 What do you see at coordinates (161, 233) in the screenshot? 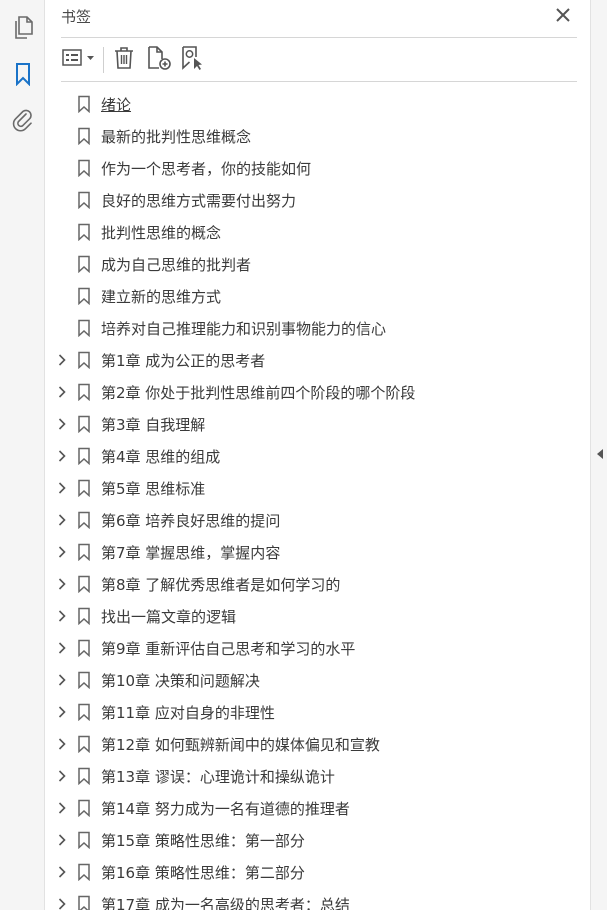
I see `bookmark-label: 批判性思维的概念` at bounding box center [161, 233].